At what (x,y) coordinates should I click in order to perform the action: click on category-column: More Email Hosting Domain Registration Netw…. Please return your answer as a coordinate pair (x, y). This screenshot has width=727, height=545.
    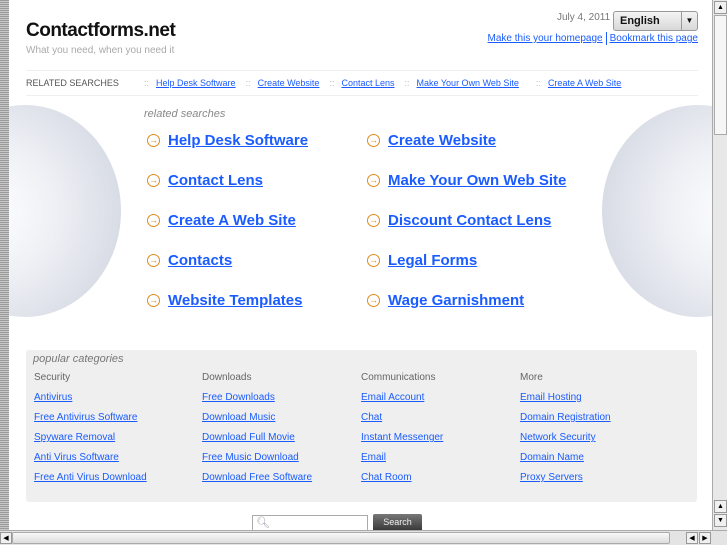
    Looking at the image, I should click on (565, 432).